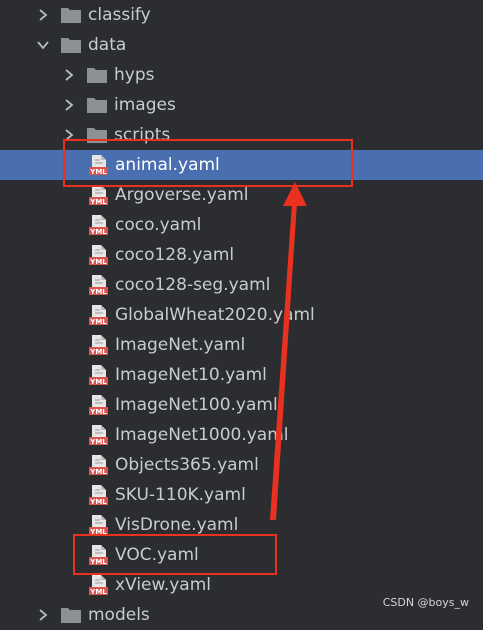 This screenshot has width=483, height=630. I want to click on watermark: CSDN @boys_w, so click(425, 602).